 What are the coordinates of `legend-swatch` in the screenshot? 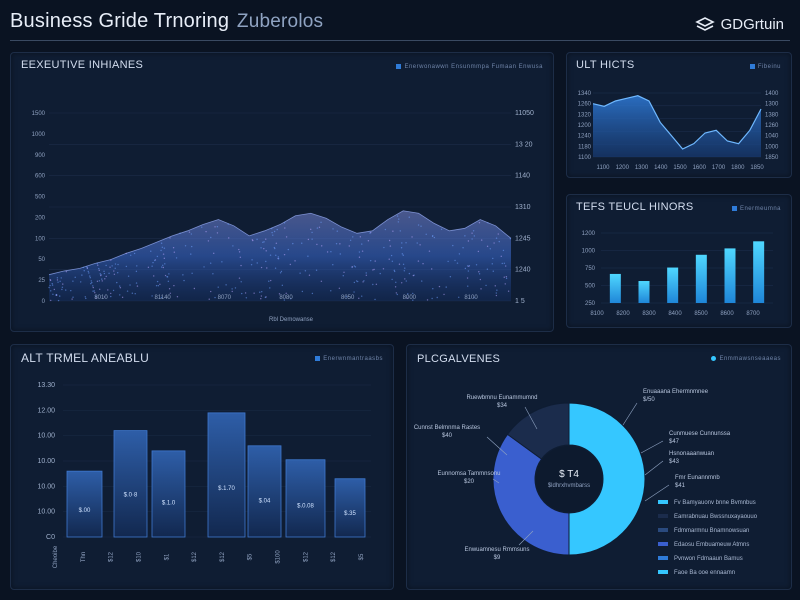 It's located at (663, 544).